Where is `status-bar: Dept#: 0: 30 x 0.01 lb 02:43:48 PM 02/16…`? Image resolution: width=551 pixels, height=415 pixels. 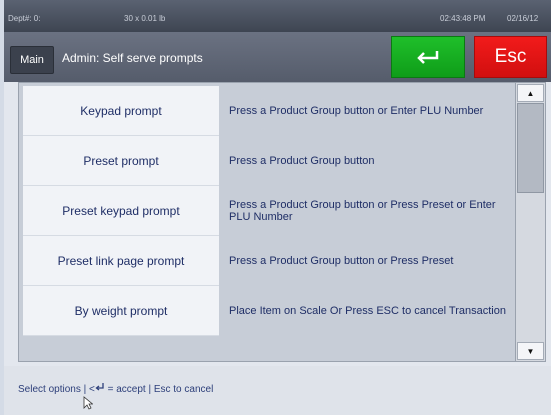 status-bar: Dept#: 0: 30 x 0.01 lb 02:43:48 PM 02/16… is located at coordinates (277, 16).